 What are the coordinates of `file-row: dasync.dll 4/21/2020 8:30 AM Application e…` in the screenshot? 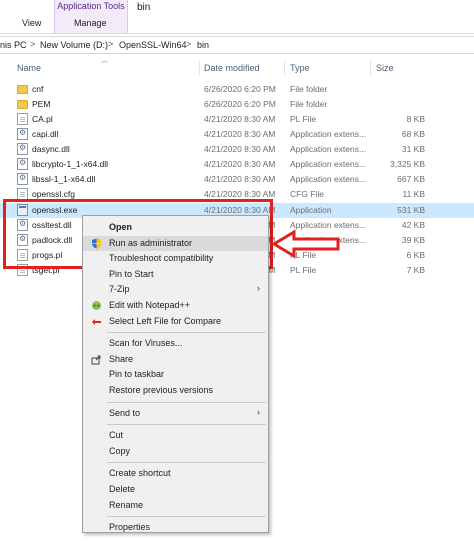 It's located at (237, 149).